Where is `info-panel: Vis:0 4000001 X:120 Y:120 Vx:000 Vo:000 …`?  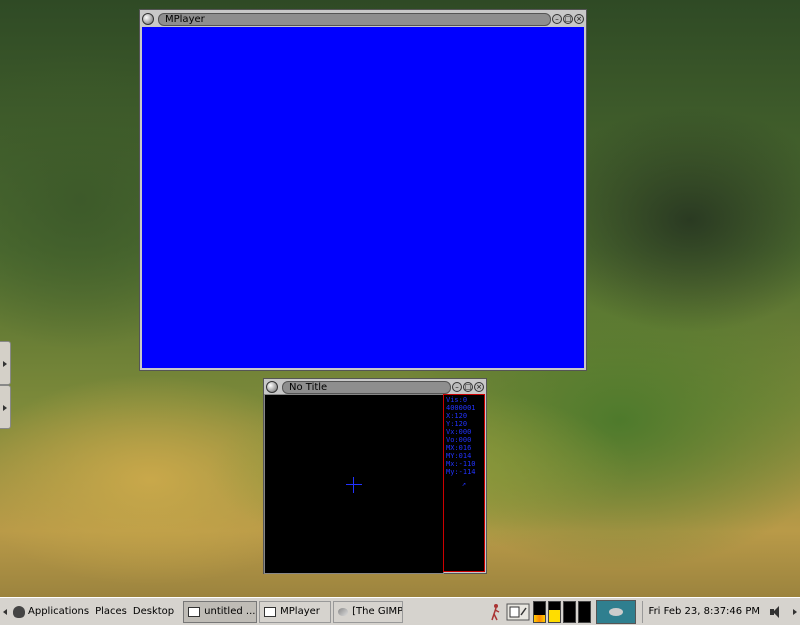 info-panel: Vis:0 4000001 X:120 Y:120 Vx:000 Vo:000 … is located at coordinates (464, 483).